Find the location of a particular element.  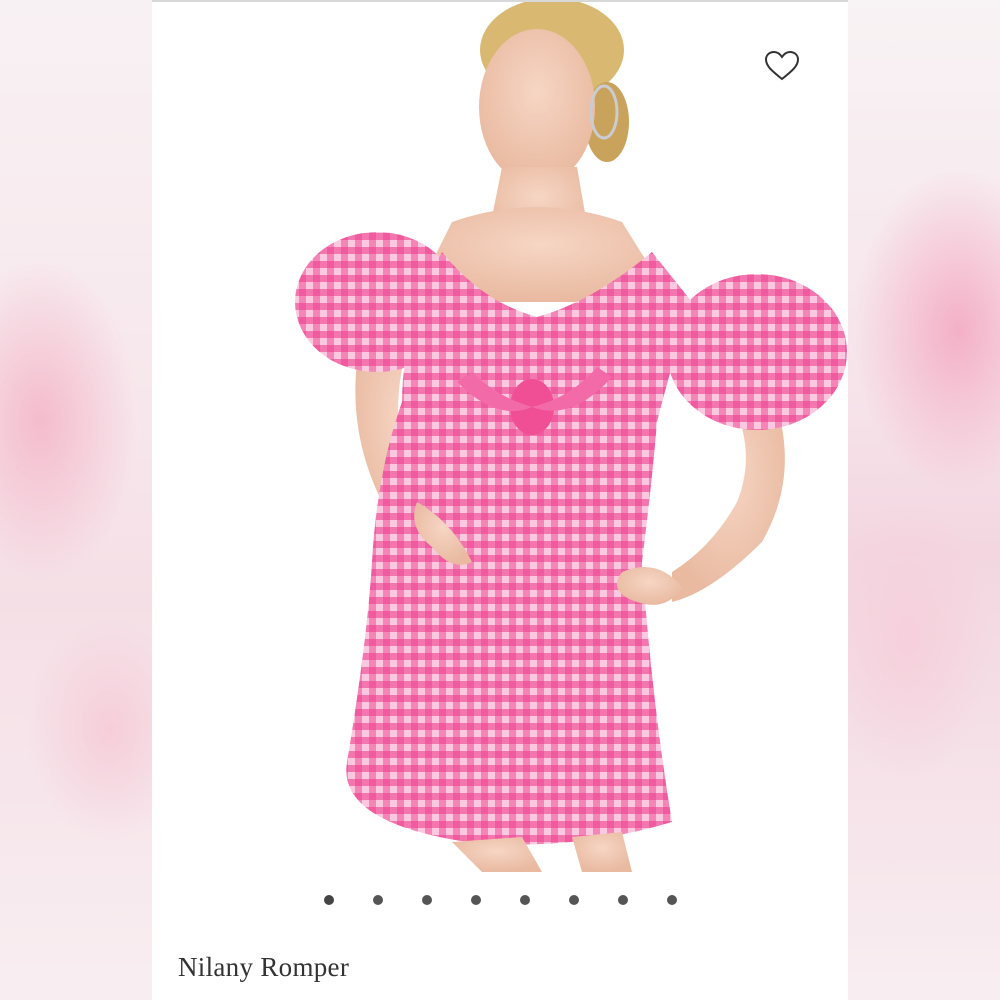

product-title: Nilany Romper is located at coordinates (264, 967).